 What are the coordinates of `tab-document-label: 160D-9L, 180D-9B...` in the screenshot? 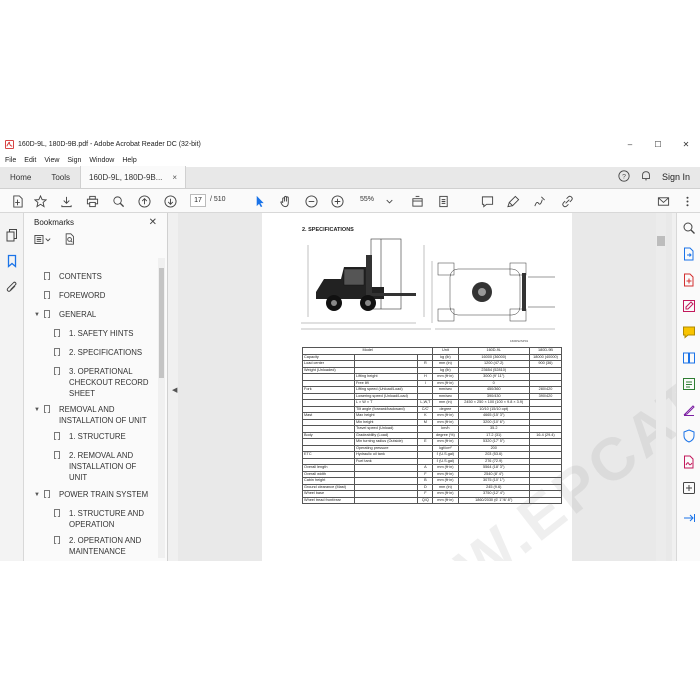 It's located at (126, 177).